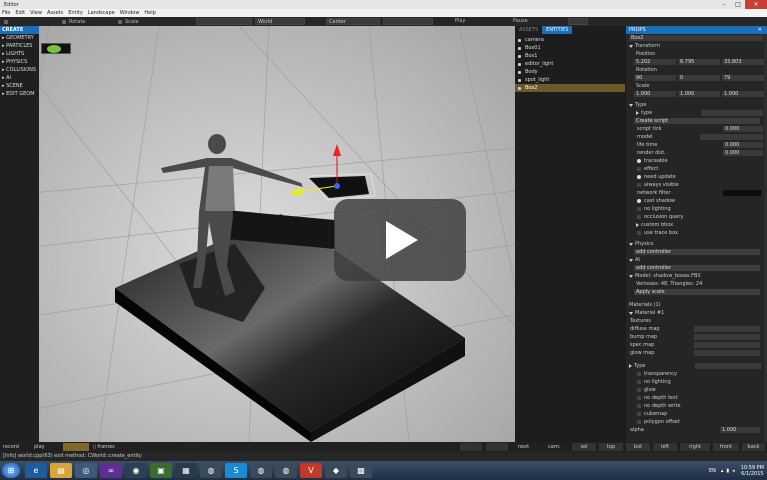 The width and height of the screenshot is (767, 480). Describe the element at coordinates (695, 447) in the screenshot. I see `view-right-button: right` at that location.